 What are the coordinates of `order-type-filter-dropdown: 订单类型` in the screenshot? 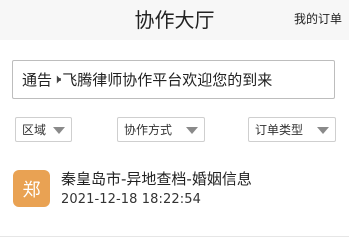 It's located at (292, 129).